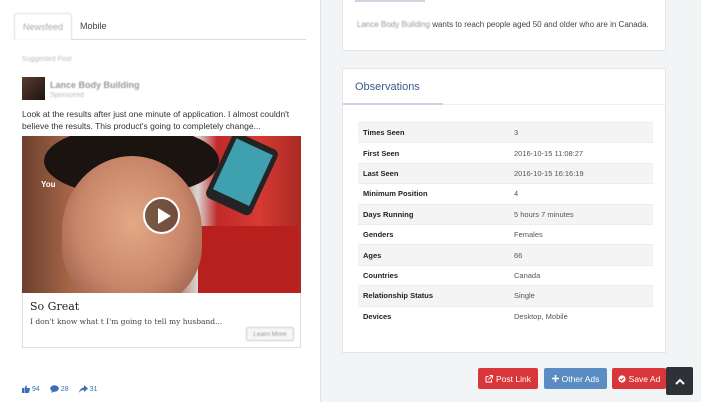 This screenshot has height=402, width=701. I want to click on save-ad-button: Save Ad, so click(639, 378).